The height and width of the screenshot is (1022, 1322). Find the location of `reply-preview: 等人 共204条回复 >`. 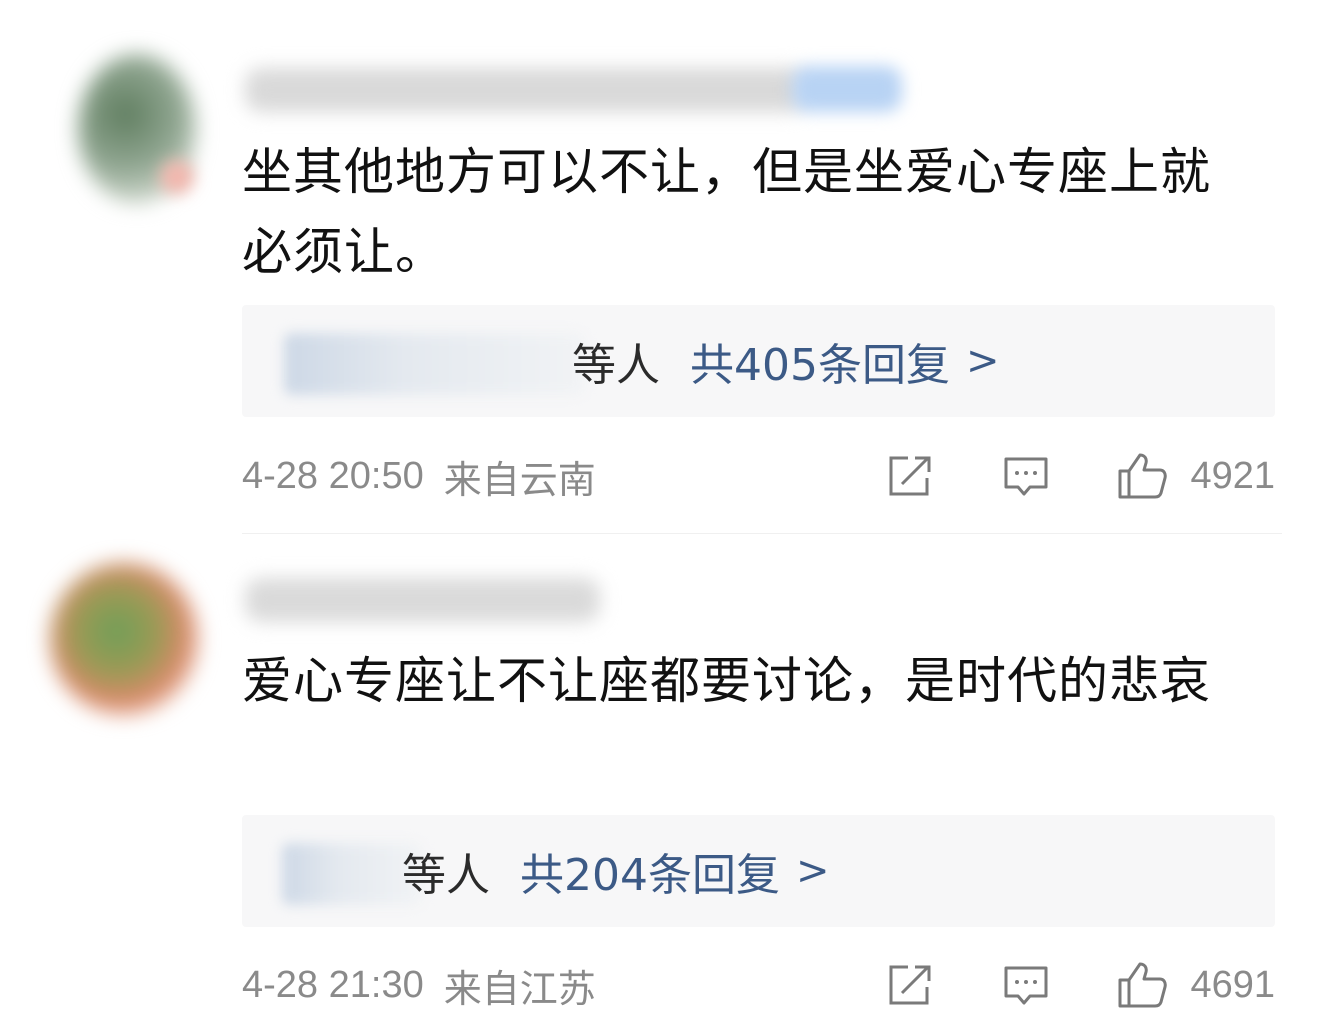

reply-preview: 等人 共204条回复 > is located at coordinates (758, 871).